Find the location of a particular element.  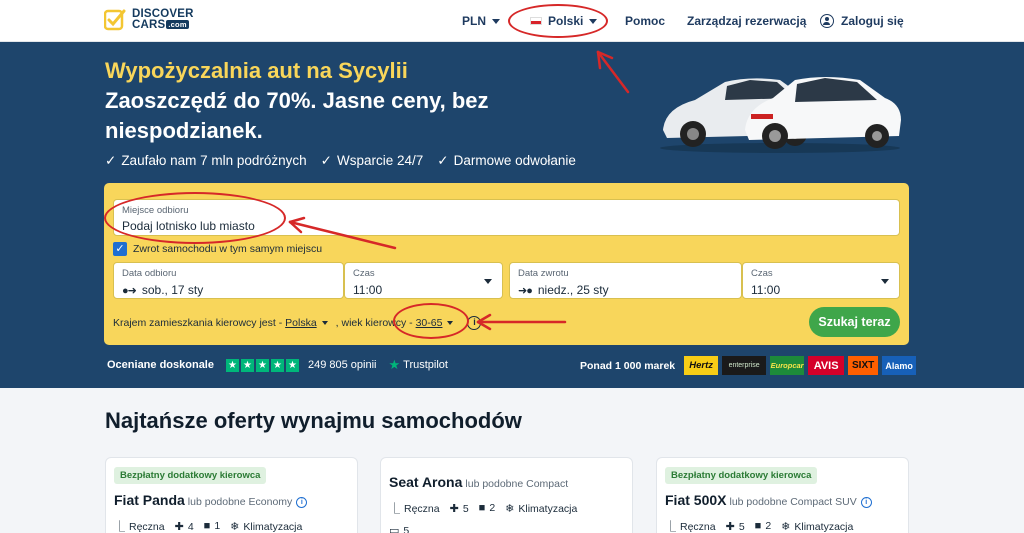

pickup-location-label: Miejsce odbioru is located at coordinates (155, 210).